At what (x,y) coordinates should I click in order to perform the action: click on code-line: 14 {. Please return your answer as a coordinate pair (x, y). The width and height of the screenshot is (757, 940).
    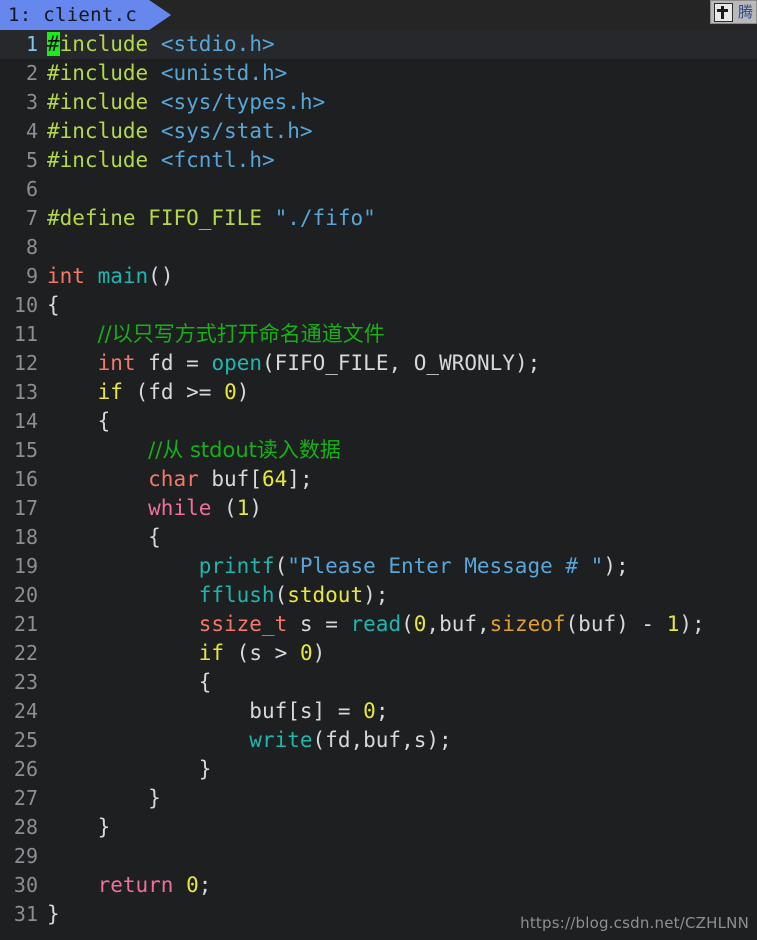
    Looking at the image, I should click on (378, 421).